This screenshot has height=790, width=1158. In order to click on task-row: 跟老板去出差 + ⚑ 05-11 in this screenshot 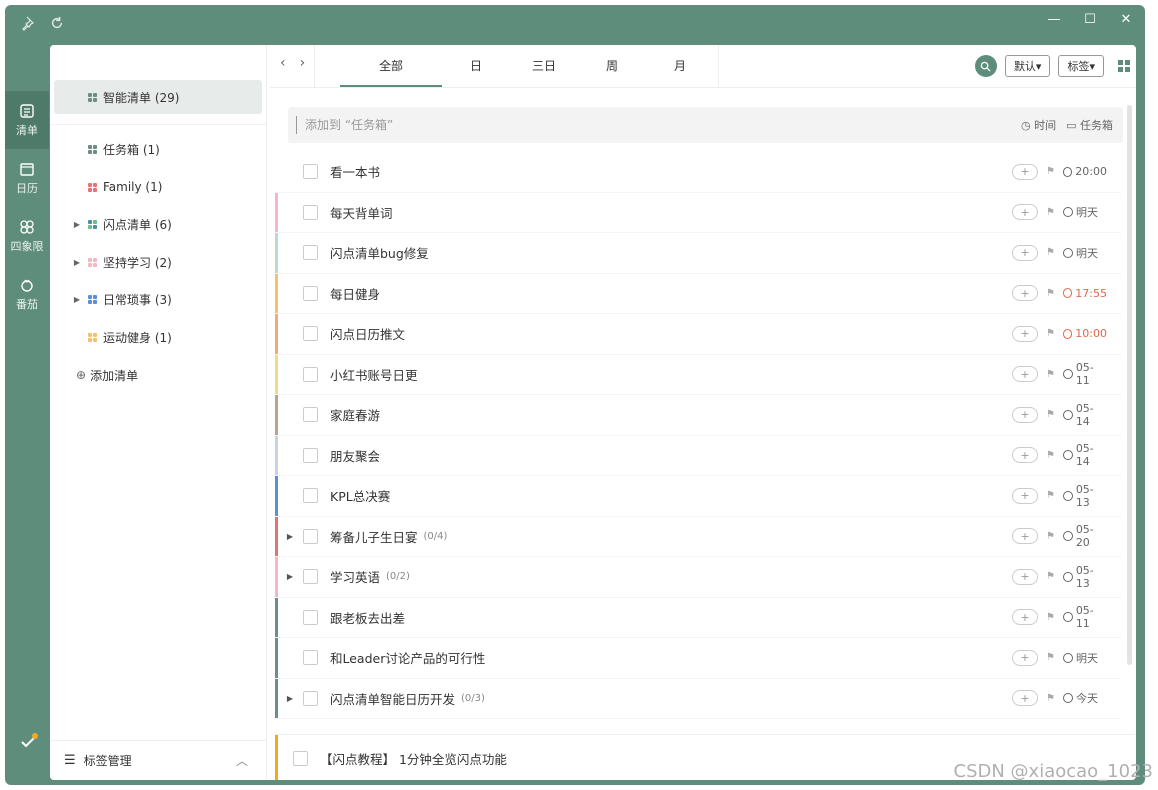, I will do `click(698, 617)`.